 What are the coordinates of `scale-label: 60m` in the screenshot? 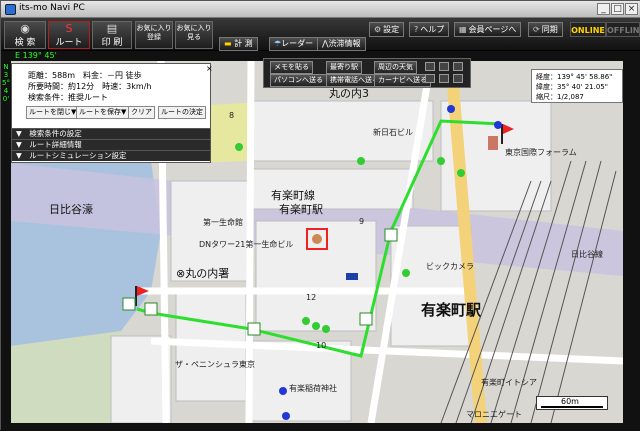 It's located at (570, 401).